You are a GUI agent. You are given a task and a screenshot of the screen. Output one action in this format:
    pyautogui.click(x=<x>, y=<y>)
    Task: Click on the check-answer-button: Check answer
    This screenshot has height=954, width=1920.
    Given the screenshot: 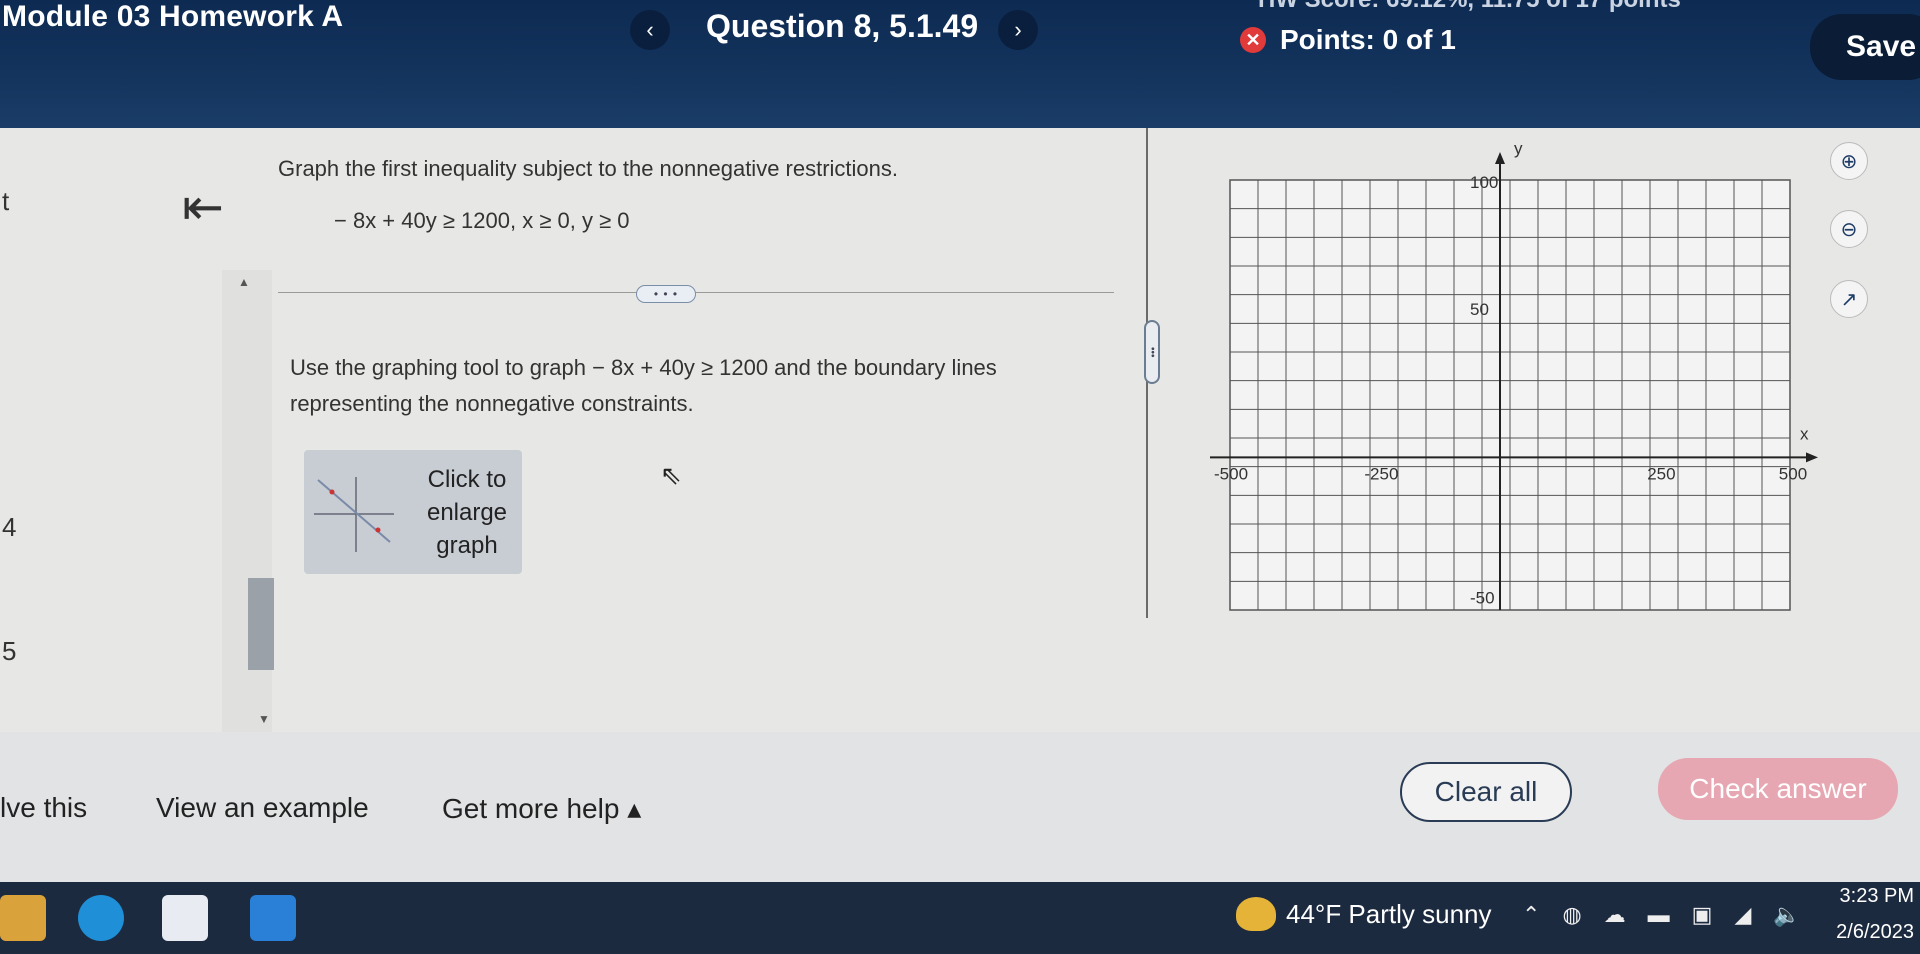 What is the action you would take?
    pyautogui.click(x=1778, y=789)
    